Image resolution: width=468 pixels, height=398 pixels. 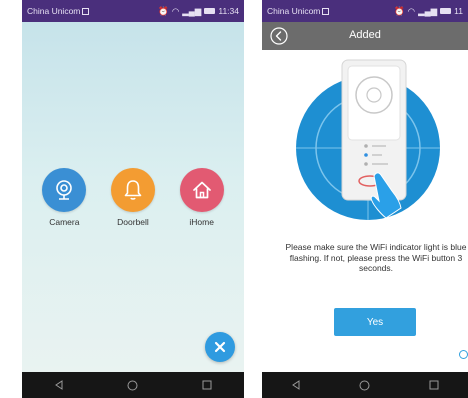 What do you see at coordinates (64, 222) in the screenshot?
I see `camera-label: Camera` at bounding box center [64, 222].